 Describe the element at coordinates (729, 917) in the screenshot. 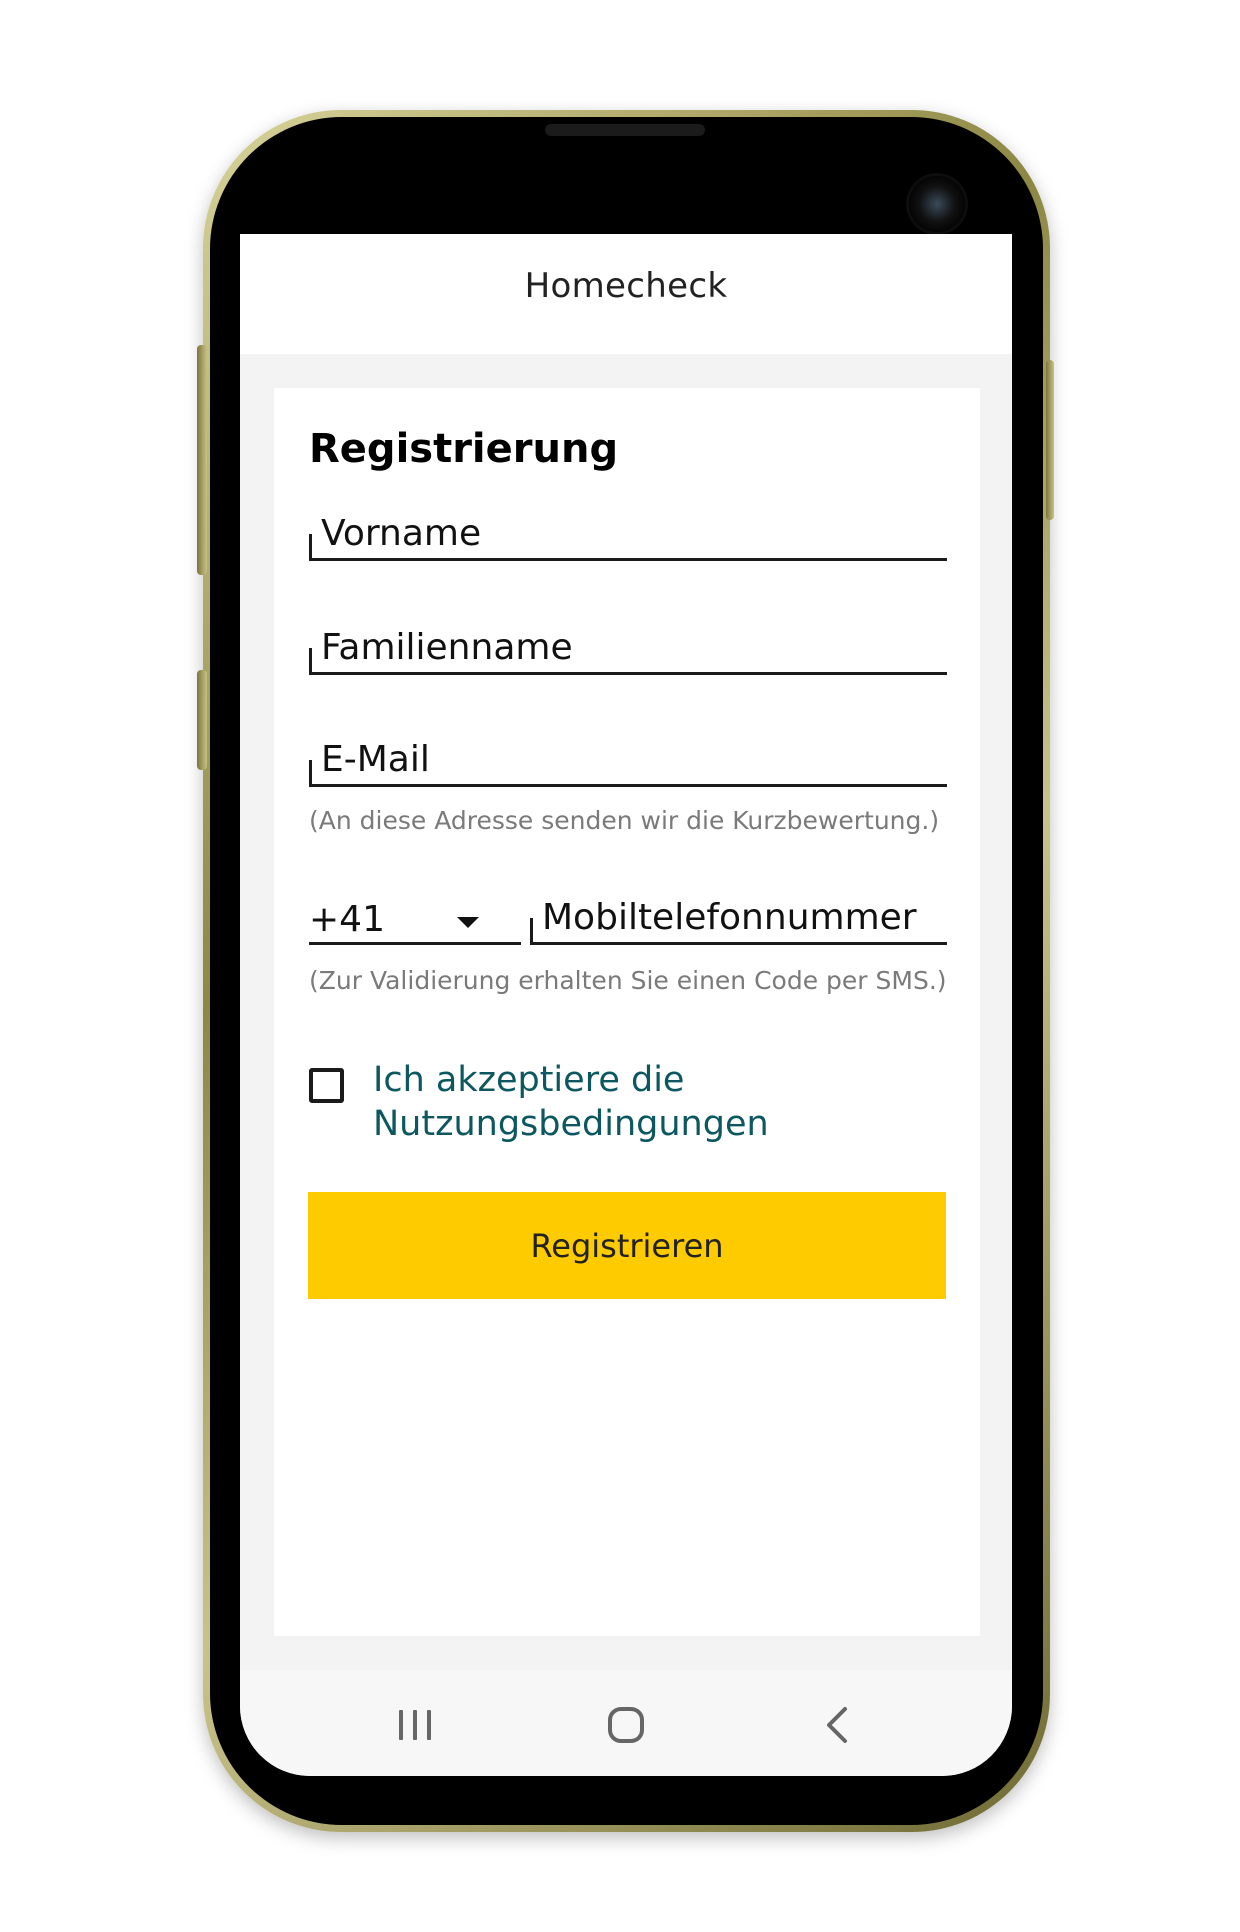

I see `mobile-number-placeholder: Mobiltelefonnummer` at that location.